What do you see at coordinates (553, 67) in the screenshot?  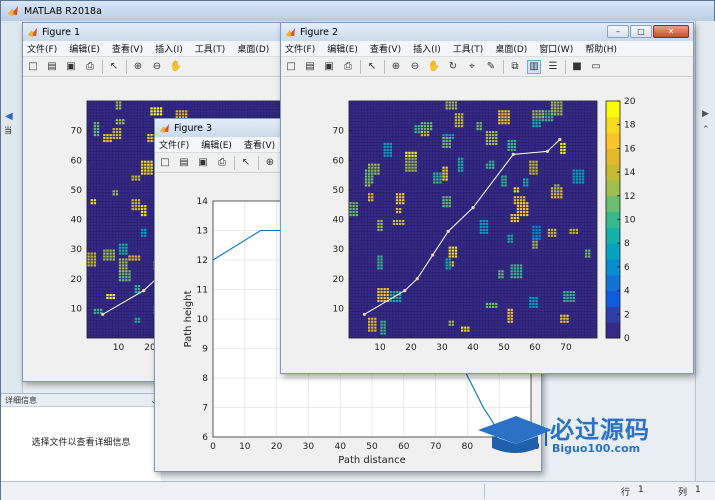 I see `legend-toggle-icon: ☰` at bounding box center [553, 67].